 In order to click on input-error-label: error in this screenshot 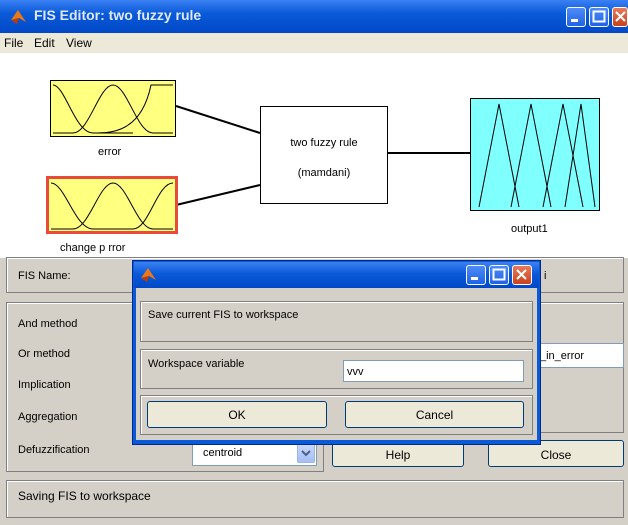, I will do `click(110, 152)`.